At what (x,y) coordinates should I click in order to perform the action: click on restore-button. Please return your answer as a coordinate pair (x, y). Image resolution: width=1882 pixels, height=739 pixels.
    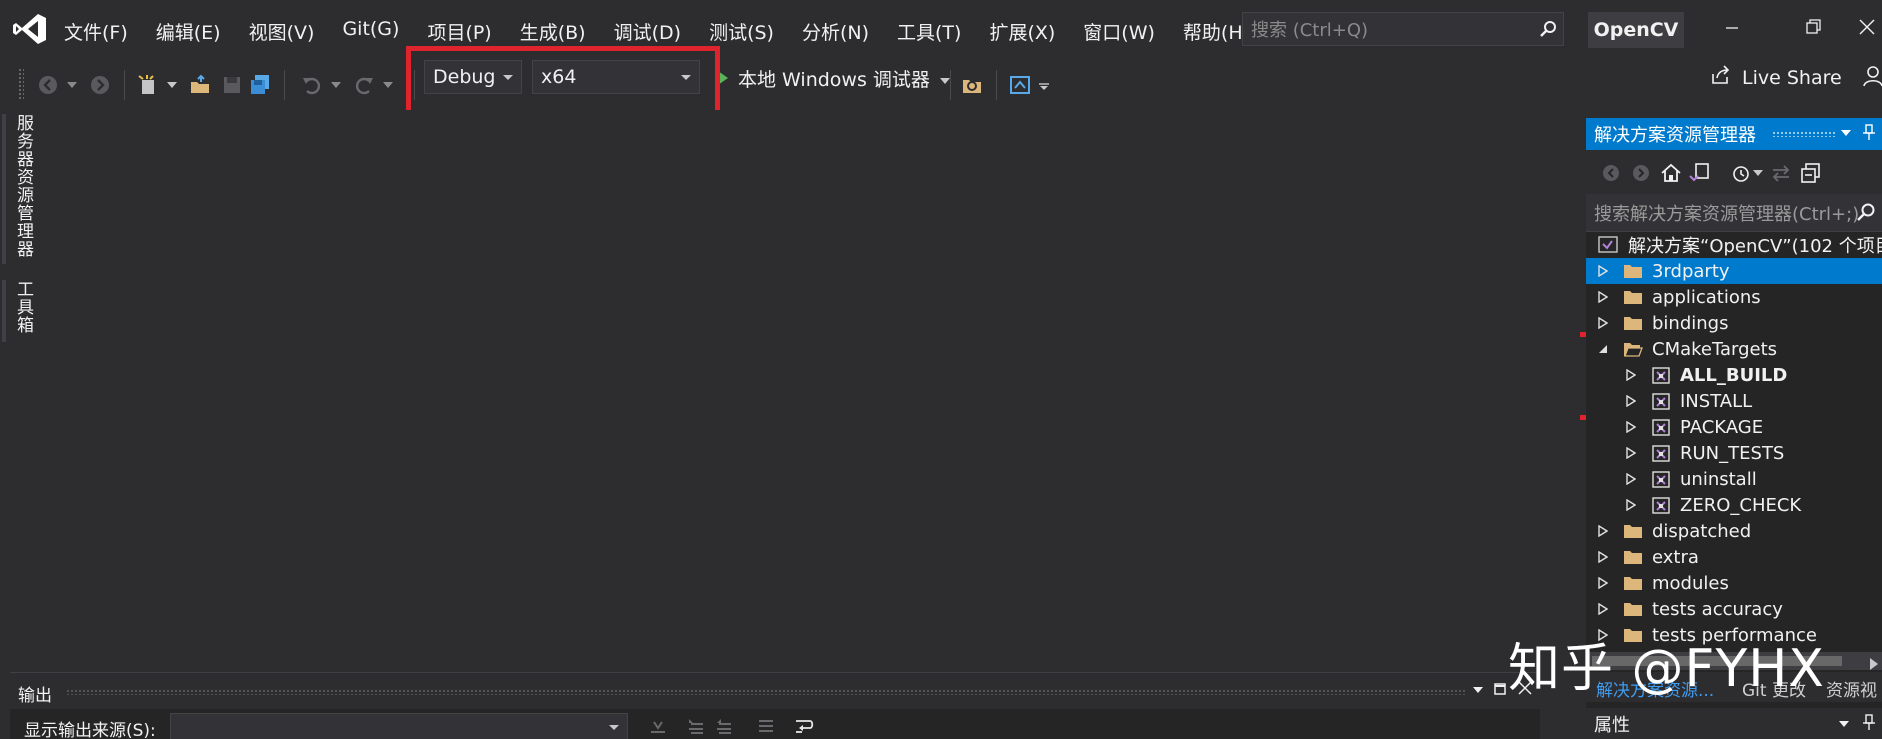
    Looking at the image, I should click on (1814, 29).